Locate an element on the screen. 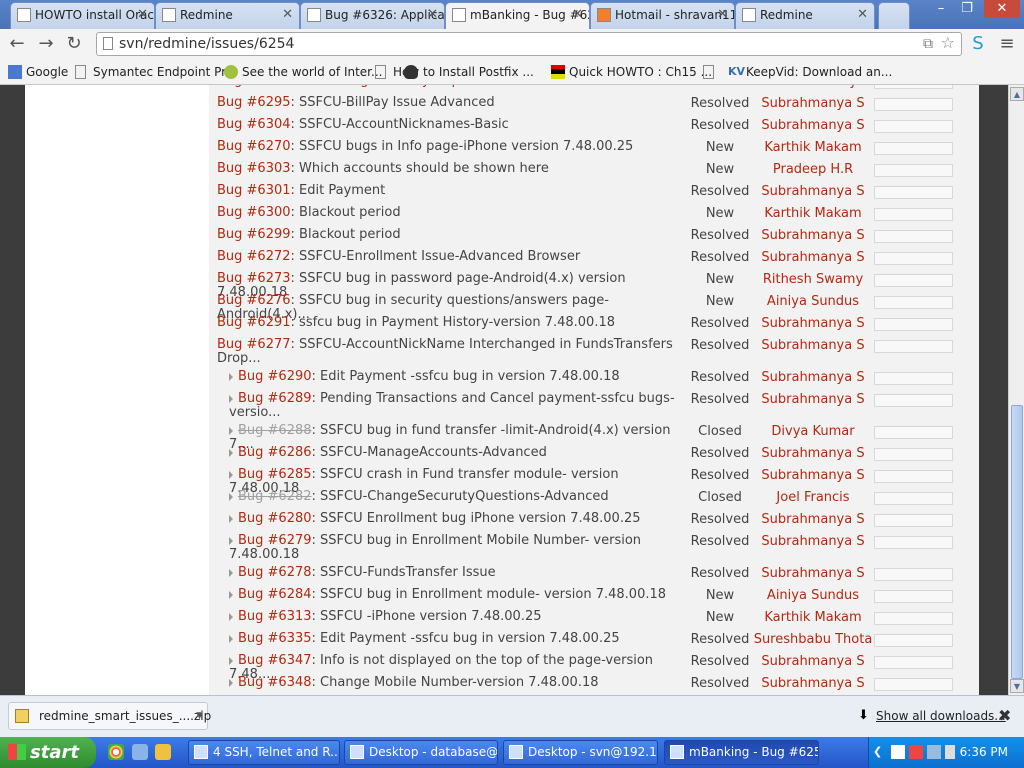 This screenshot has height=768, width=1024. issue-link: Bug #6289 is located at coordinates (275, 398).